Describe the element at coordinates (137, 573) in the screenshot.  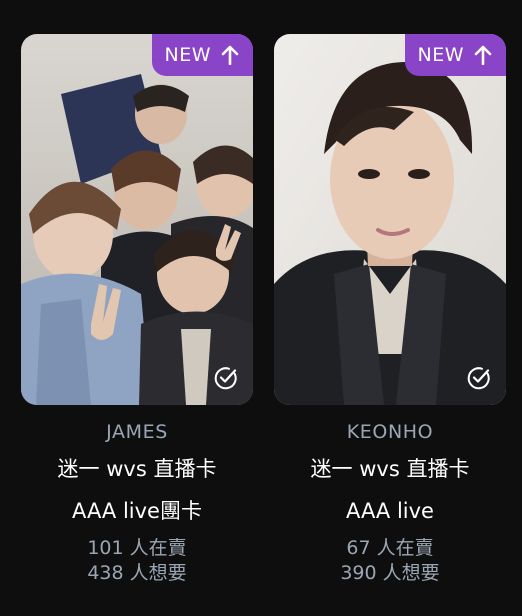
I see `wanting-count: 438 人想要` at that location.